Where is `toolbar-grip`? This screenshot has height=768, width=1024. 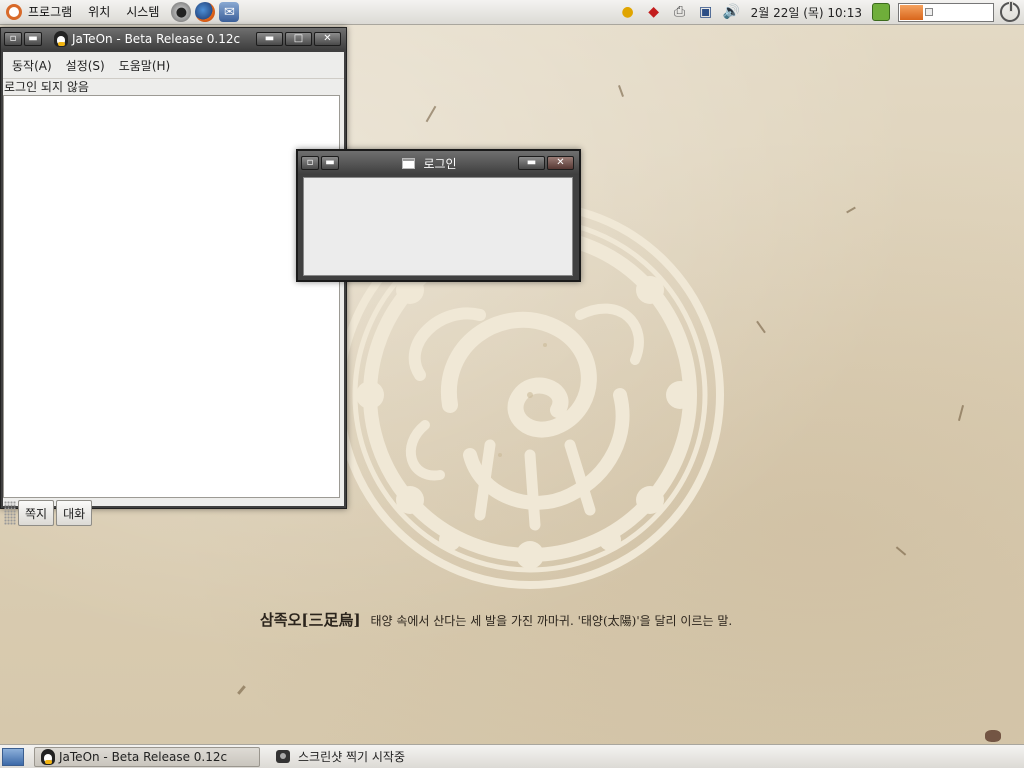
toolbar-grip is located at coordinates (10, 513).